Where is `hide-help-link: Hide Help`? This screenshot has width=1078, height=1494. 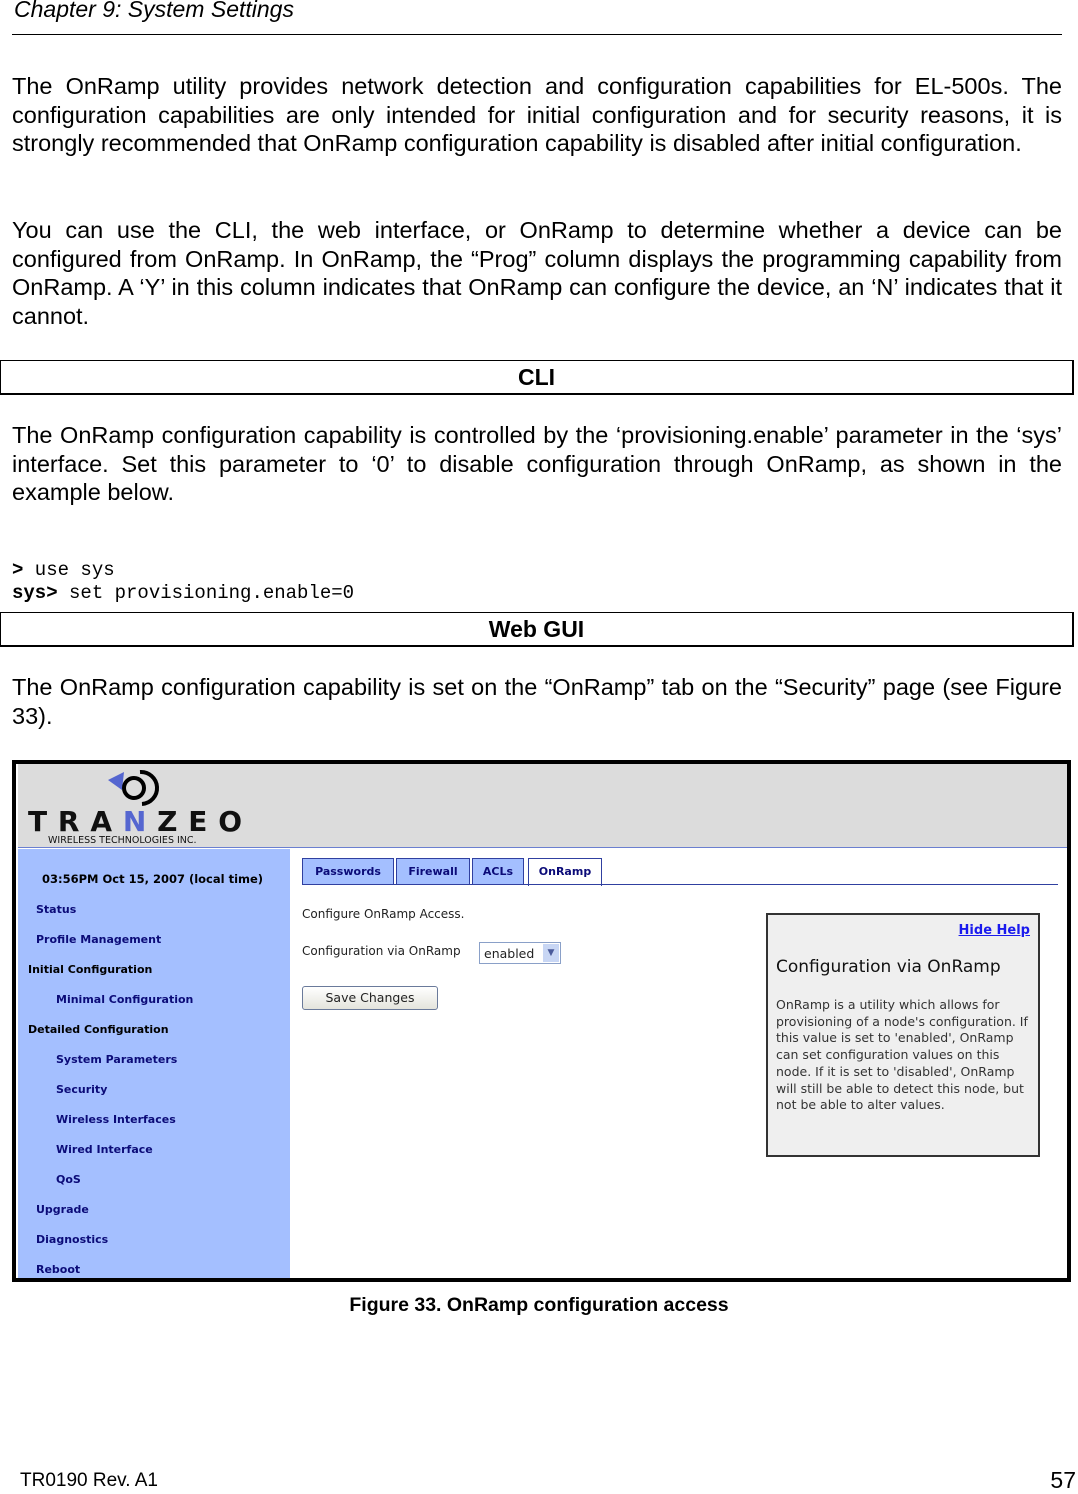
hide-help-link: Hide Help is located at coordinates (994, 930).